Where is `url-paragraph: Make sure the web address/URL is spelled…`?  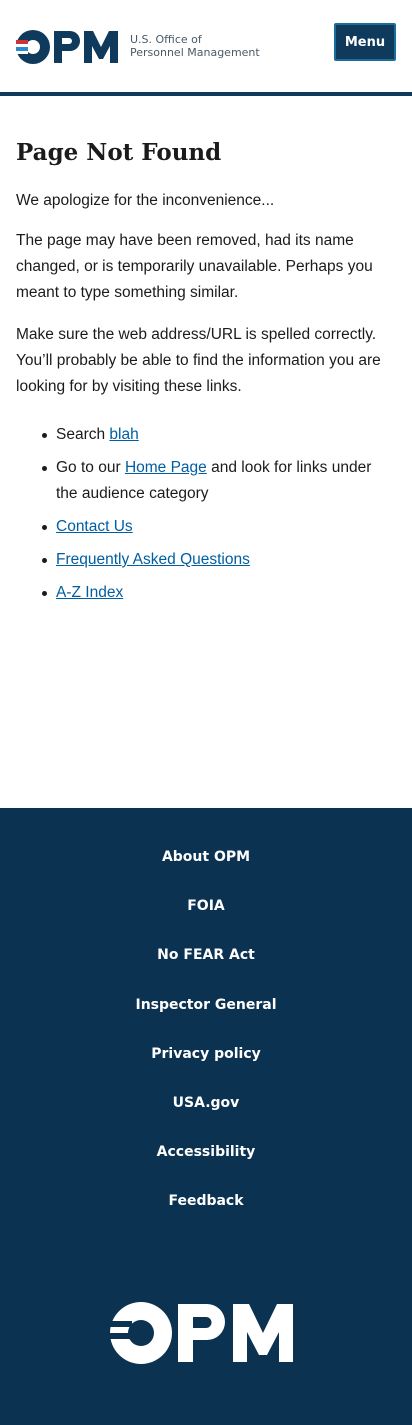 url-paragraph: Make sure the web address/URL is spelled… is located at coordinates (198, 360).